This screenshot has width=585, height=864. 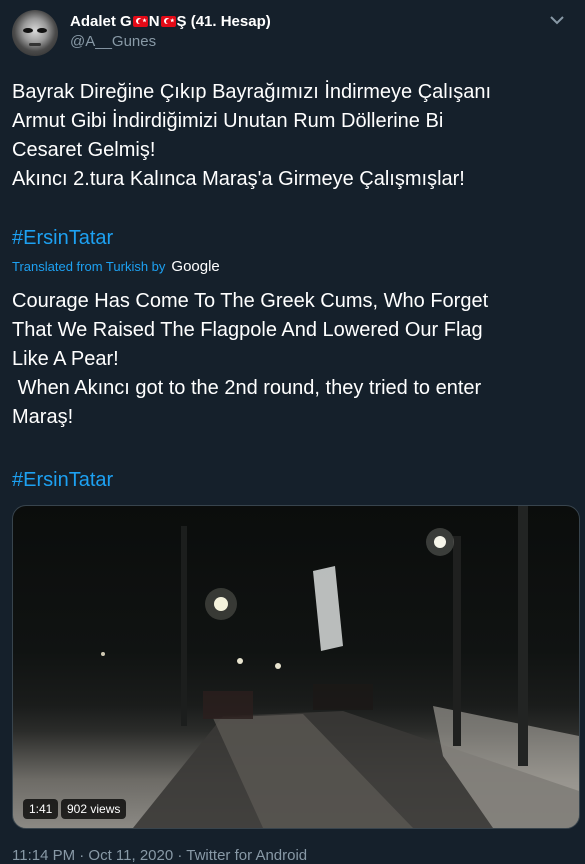 What do you see at coordinates (41, 809) in the screenshot?
I see `video-duration-badge: 1:41` at bounding box center [41, 809].